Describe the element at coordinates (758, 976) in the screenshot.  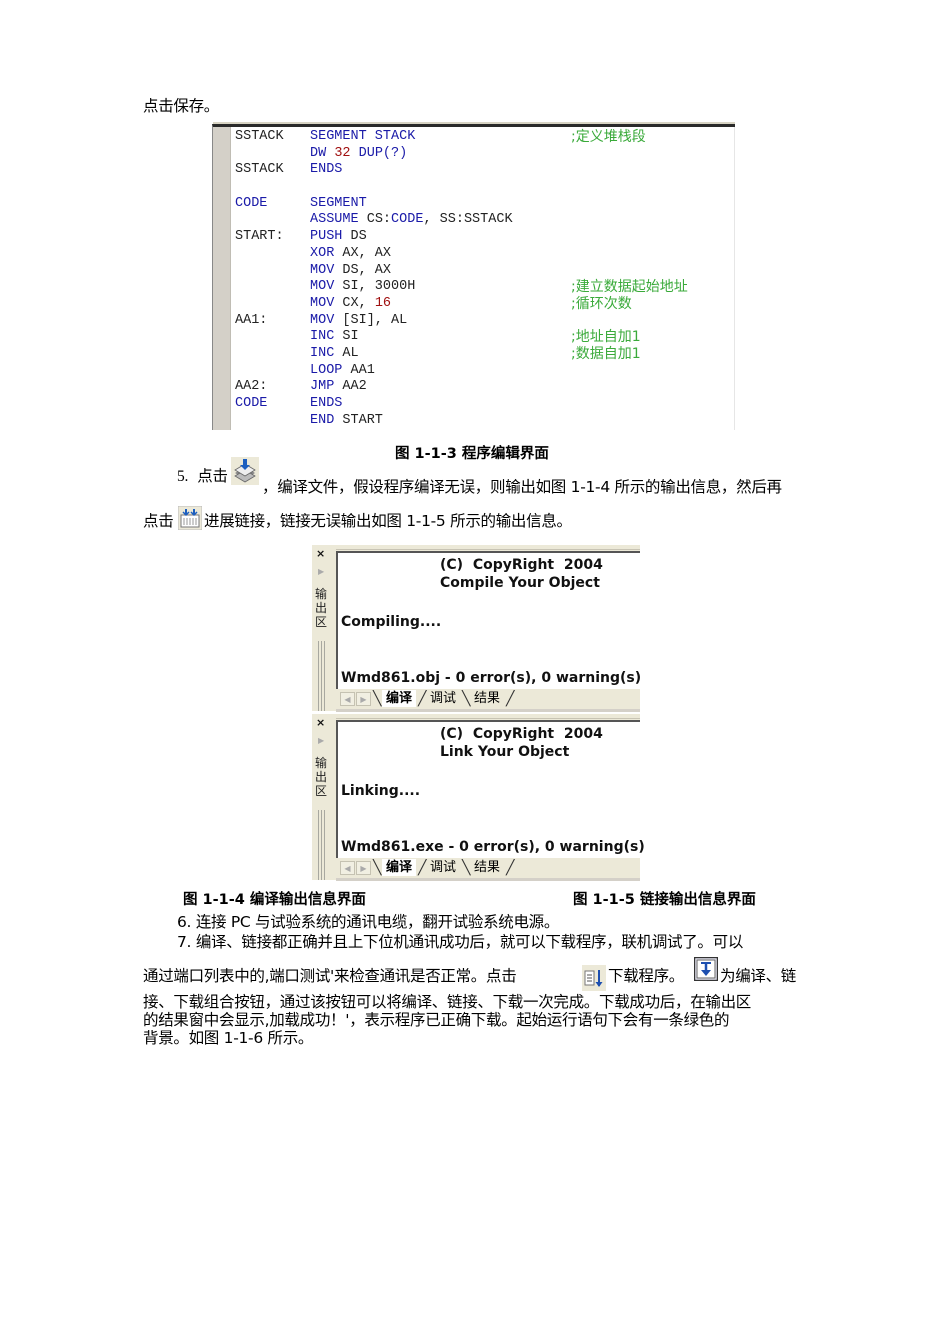
I see `step7-line2-post: 为编译、链` at that location.